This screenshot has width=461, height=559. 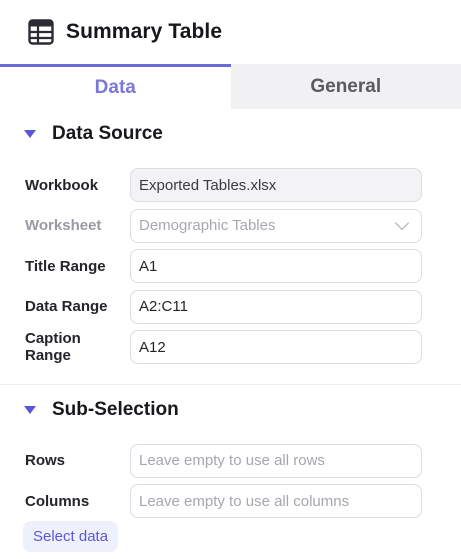 I want to click on columns-input, so click(x=276, y=501).